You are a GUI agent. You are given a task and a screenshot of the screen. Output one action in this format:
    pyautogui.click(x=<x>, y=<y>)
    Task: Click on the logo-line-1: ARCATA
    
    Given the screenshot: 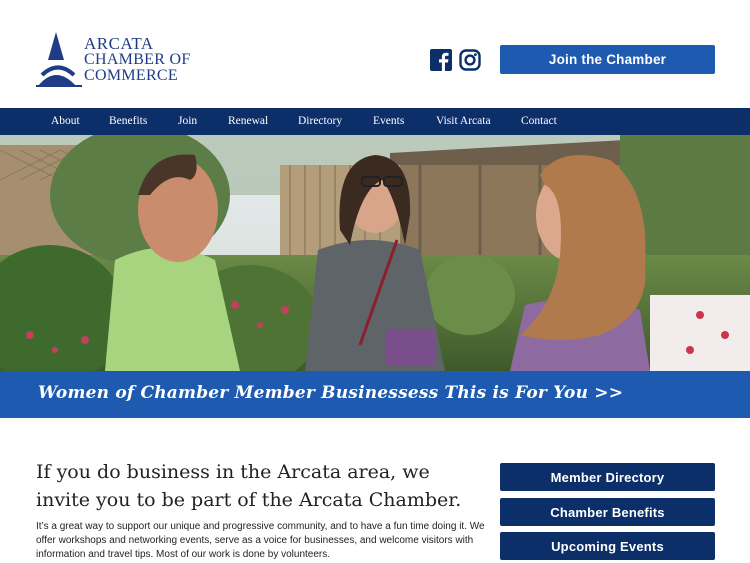 What is the action you would take?
    pyautogui.click(x=119, y=43)
    